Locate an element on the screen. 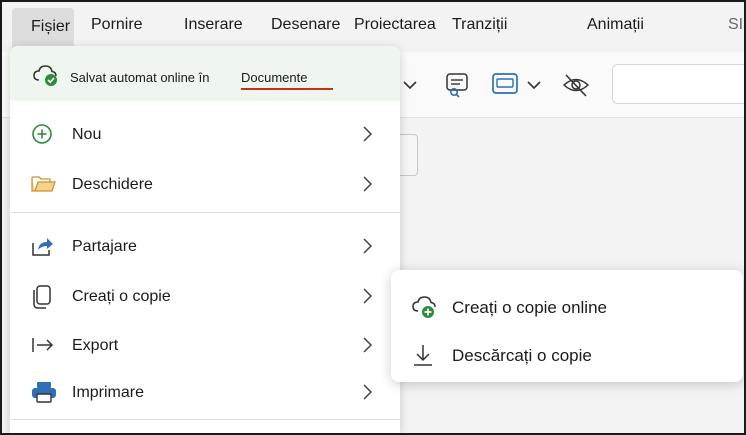 The width and height of the screenshot is (746, 435). menu-item-label: Nou is located at coordinates (87, 134).